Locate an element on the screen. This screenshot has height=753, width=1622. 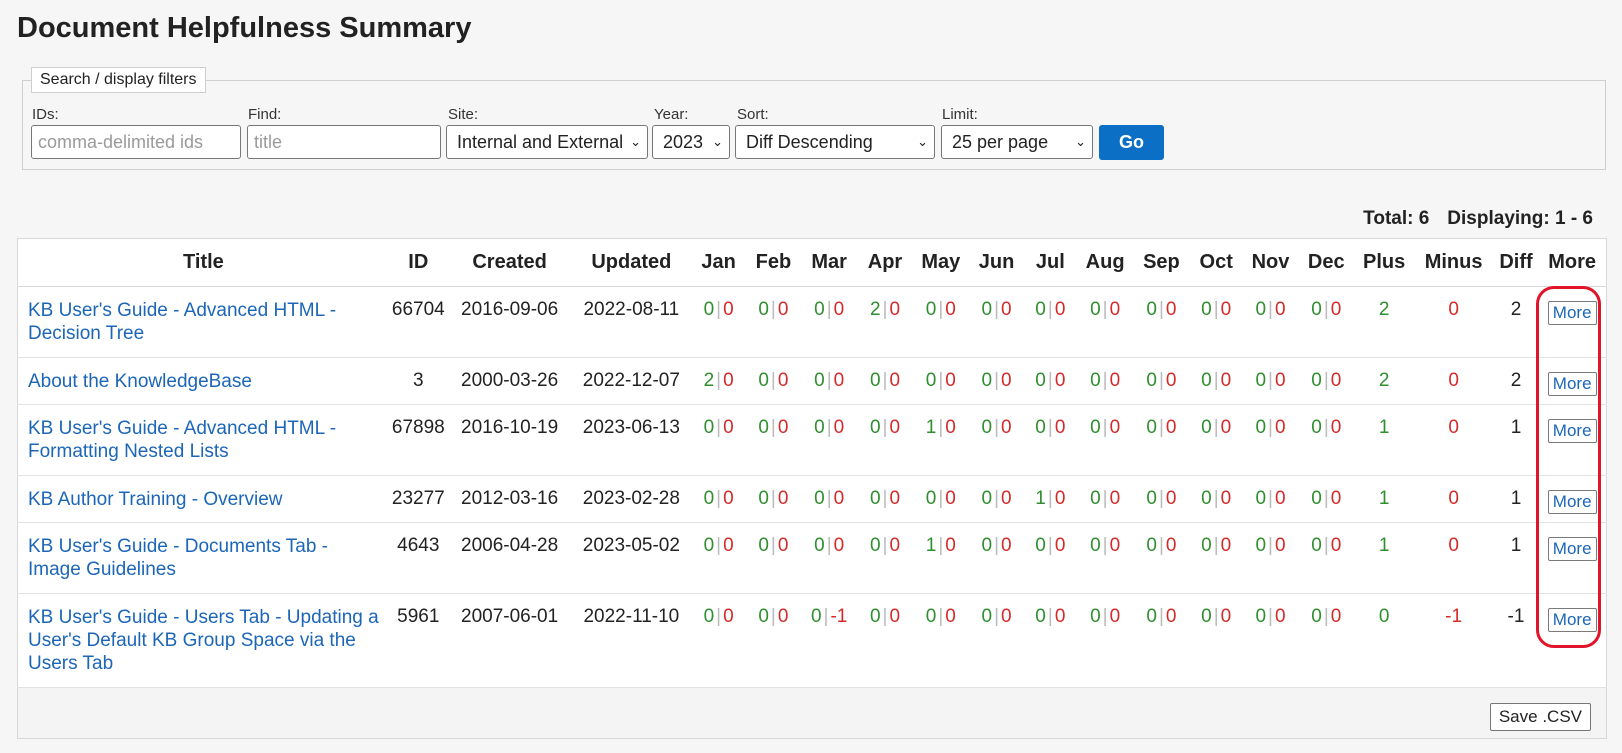
created-cell: 2012-03-16 is located at coordinates (509, 499).